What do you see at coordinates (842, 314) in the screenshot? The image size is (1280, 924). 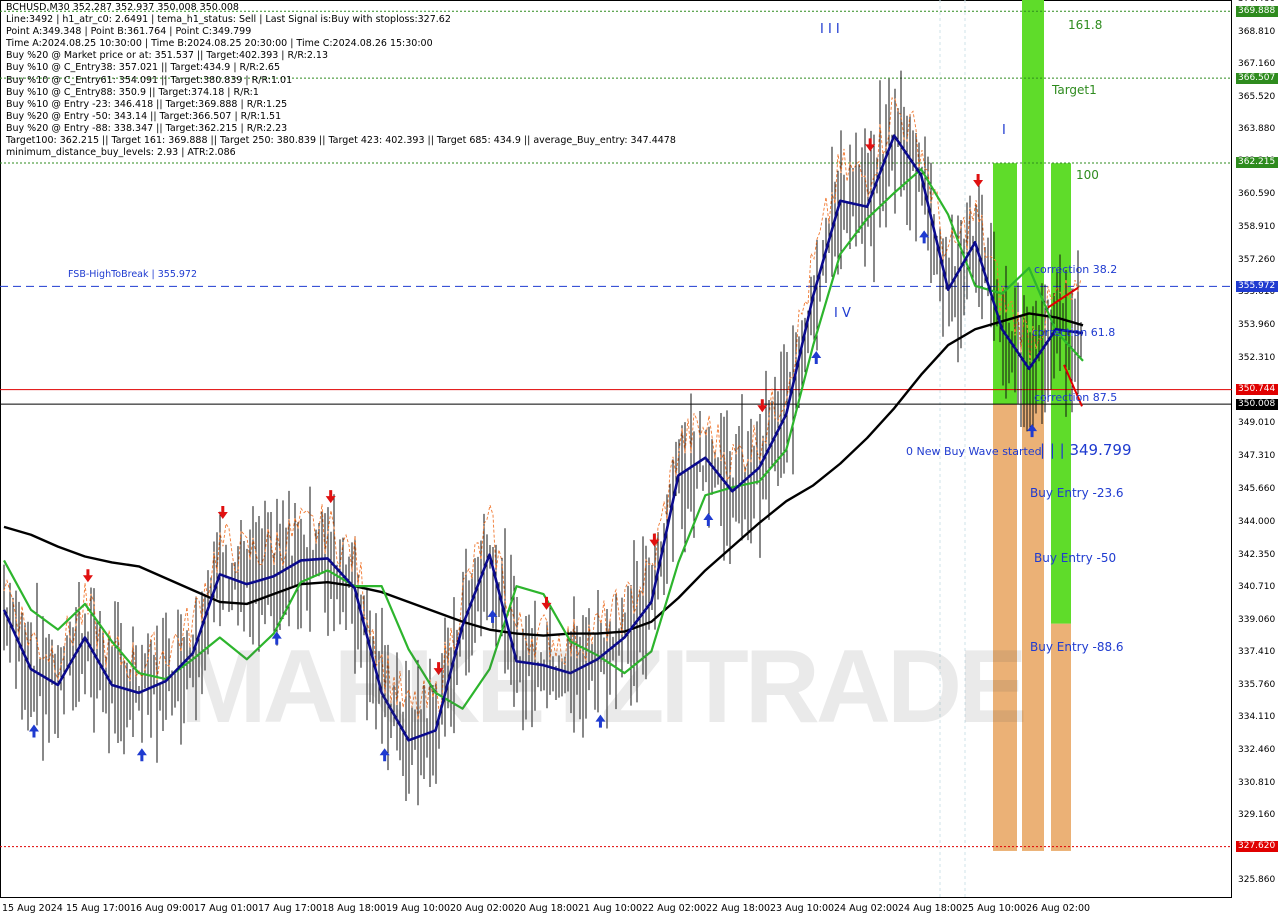 I see `annotation-label: I V` at bounding box center [842, 314].